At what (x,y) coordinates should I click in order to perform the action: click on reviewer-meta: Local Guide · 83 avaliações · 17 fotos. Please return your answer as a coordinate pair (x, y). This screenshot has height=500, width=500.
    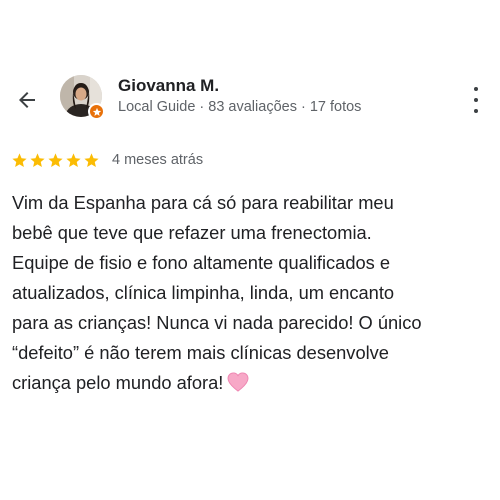
    Looking at the image, I should click on (240, 107).